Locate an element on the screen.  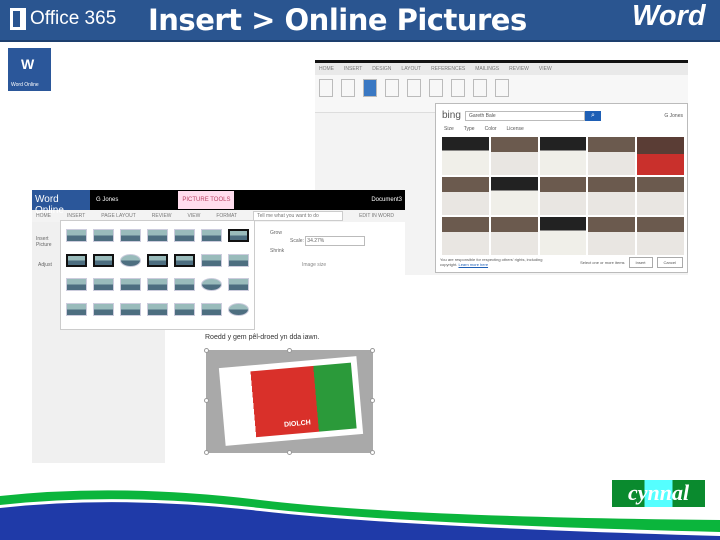
learn-more-link: Learn more here is located at coordinates (473, 264).